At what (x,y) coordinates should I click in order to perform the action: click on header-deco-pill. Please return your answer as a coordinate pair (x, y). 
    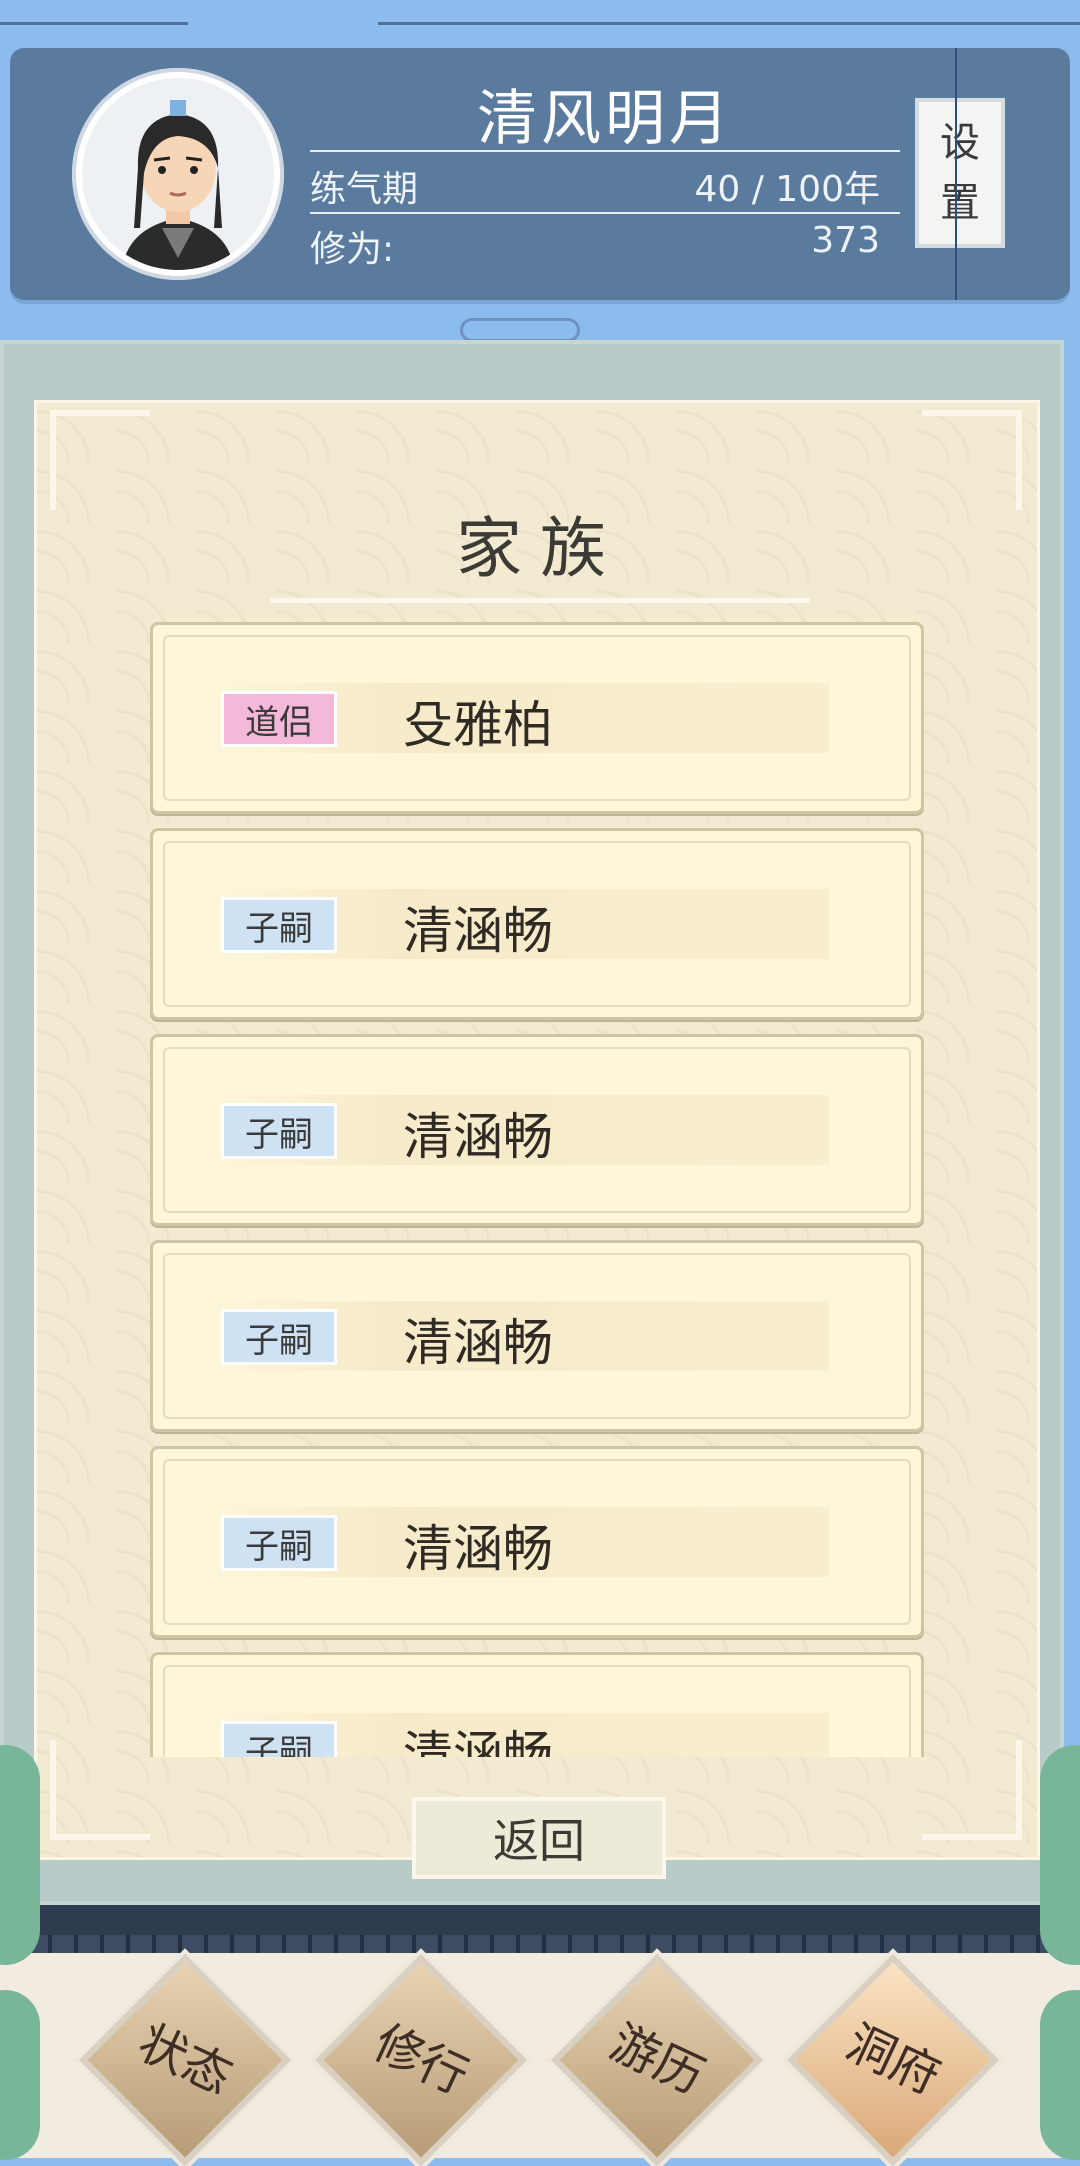
    Looking at the image, I should click on (520, 330).